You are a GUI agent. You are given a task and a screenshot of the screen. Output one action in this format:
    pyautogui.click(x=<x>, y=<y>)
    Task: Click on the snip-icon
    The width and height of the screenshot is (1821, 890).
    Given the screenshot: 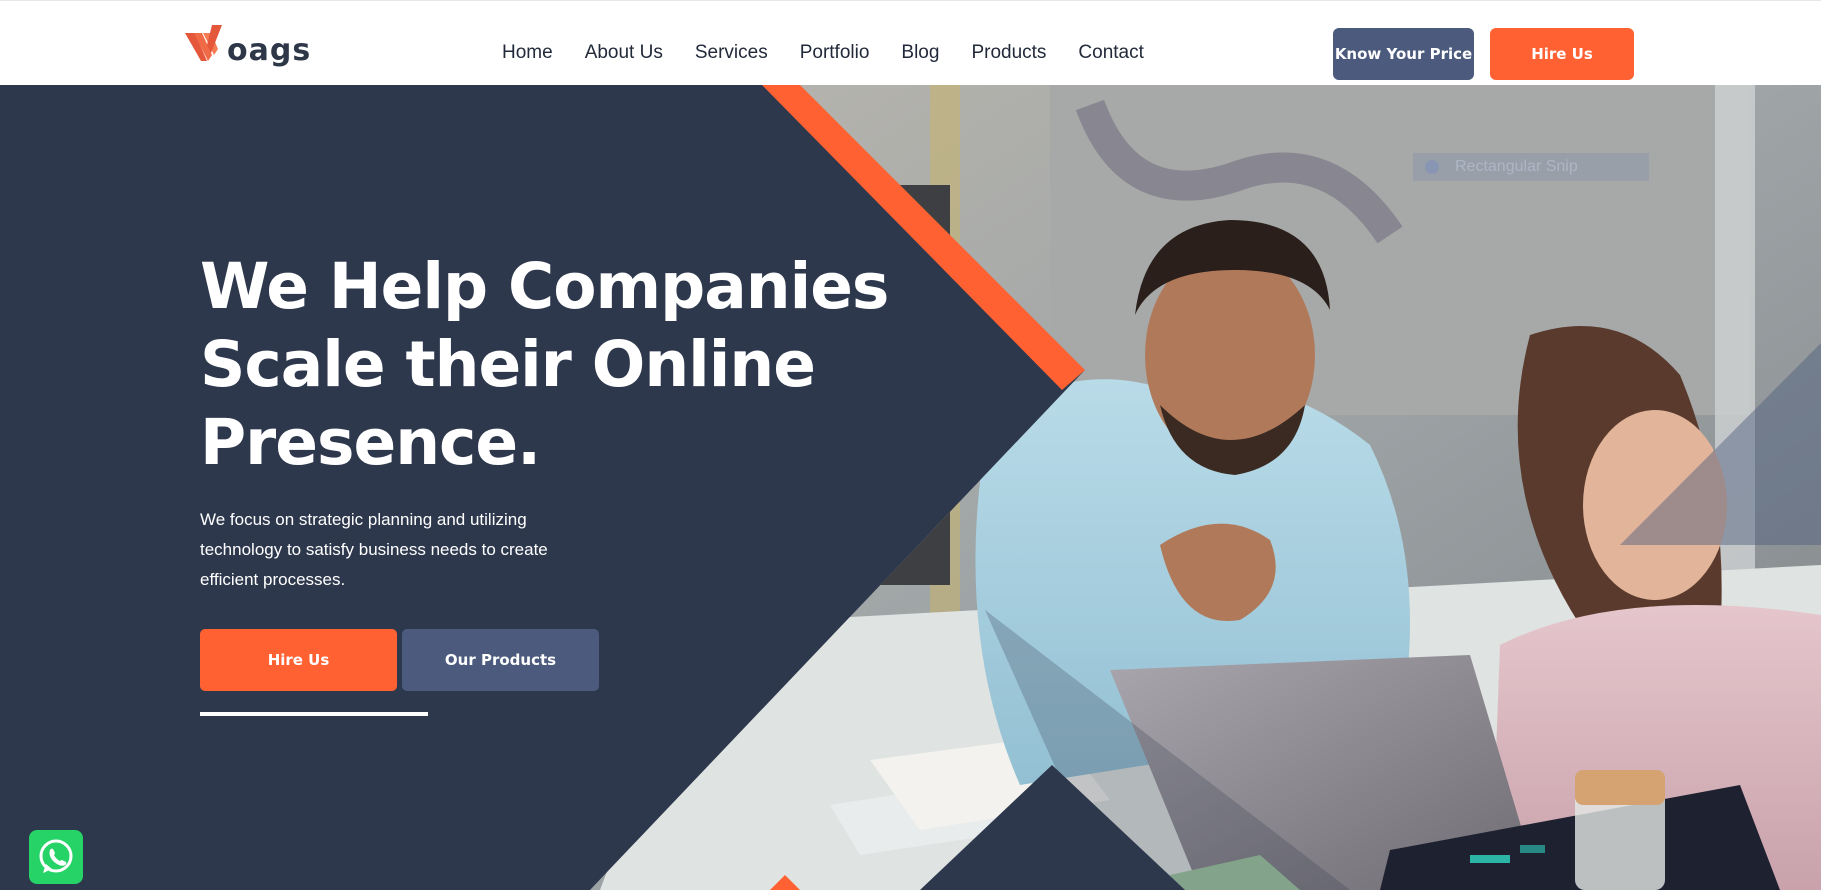 What is the action you would take?
    pyautogui.click(x=1432, y=167)
    